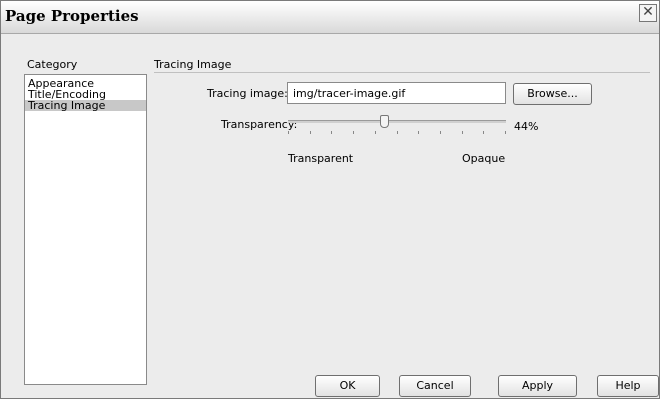 The image size is (660, 399). What do you see at coordinates (85, 229) in the screenshot?
I see `category-list: Appearance Title/Encoding Tracing Image` at bounding box center [85, 229].